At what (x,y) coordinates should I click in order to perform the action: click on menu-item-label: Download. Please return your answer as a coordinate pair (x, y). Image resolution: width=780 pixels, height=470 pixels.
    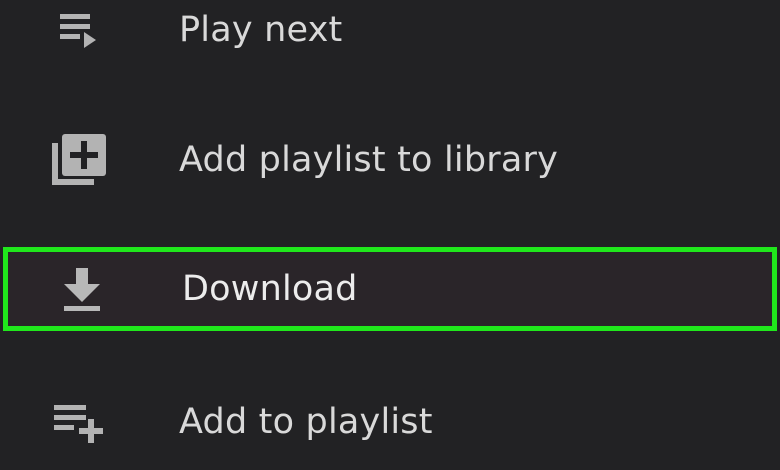
    Looking at the image, I should click on (270, 289).